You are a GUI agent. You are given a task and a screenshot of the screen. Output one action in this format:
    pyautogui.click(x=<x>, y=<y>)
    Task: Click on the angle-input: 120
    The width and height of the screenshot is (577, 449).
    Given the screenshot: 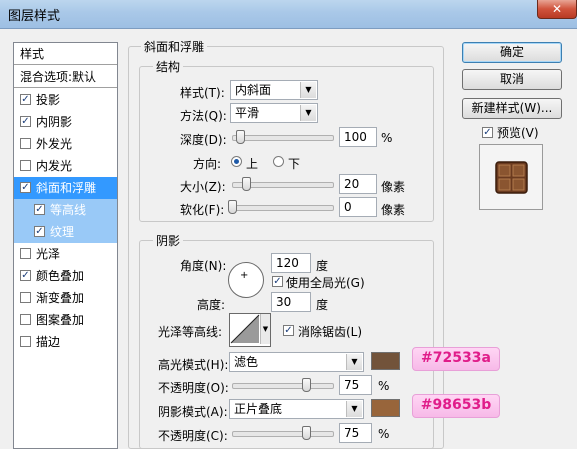 What is the action you would take?
    pyautogui.click(x=291, y=263)
    